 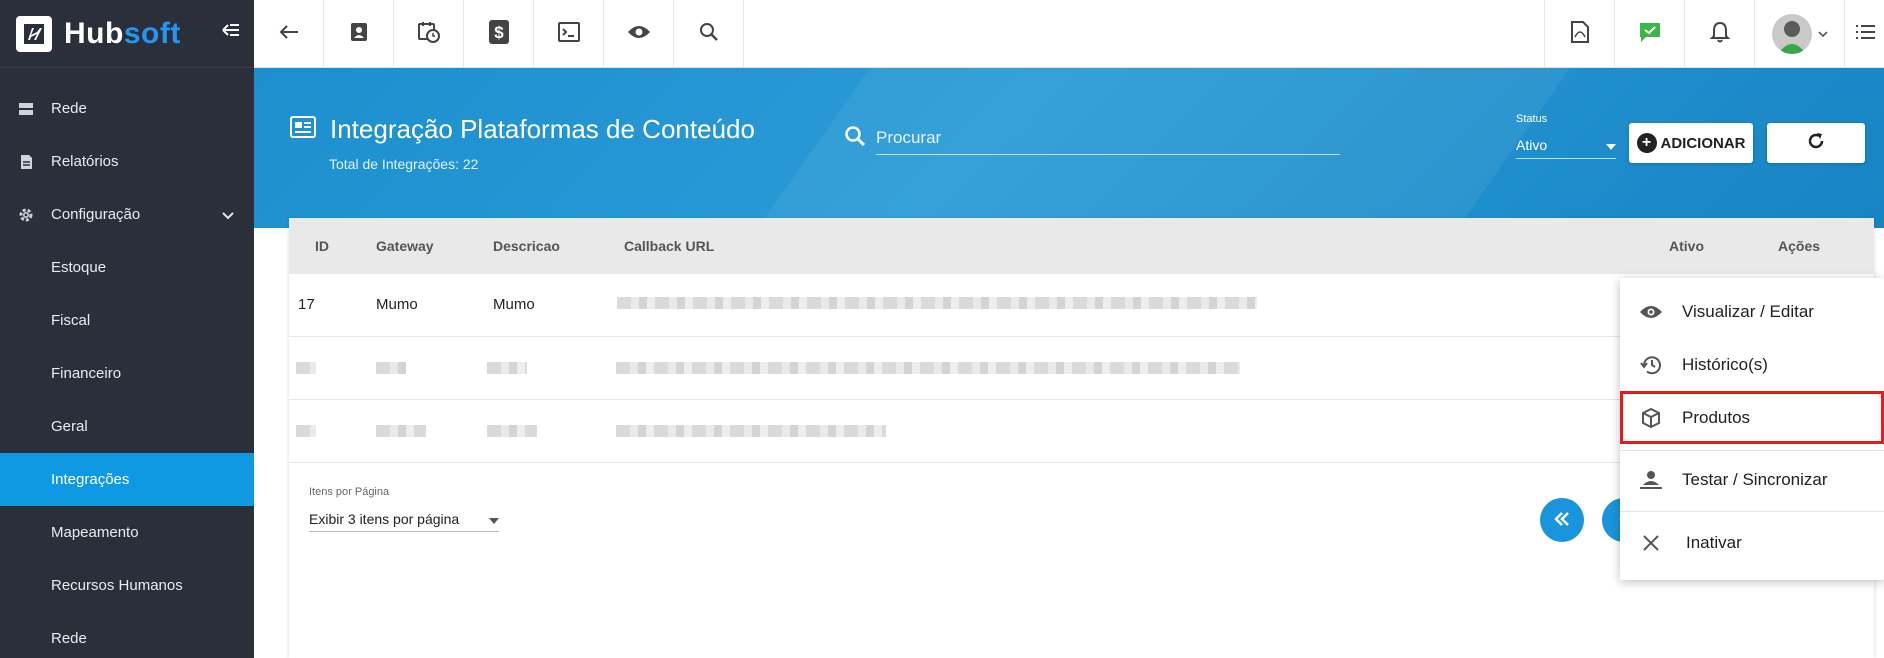 I want to click on more-menu-button, so click(x=1864, y=34).